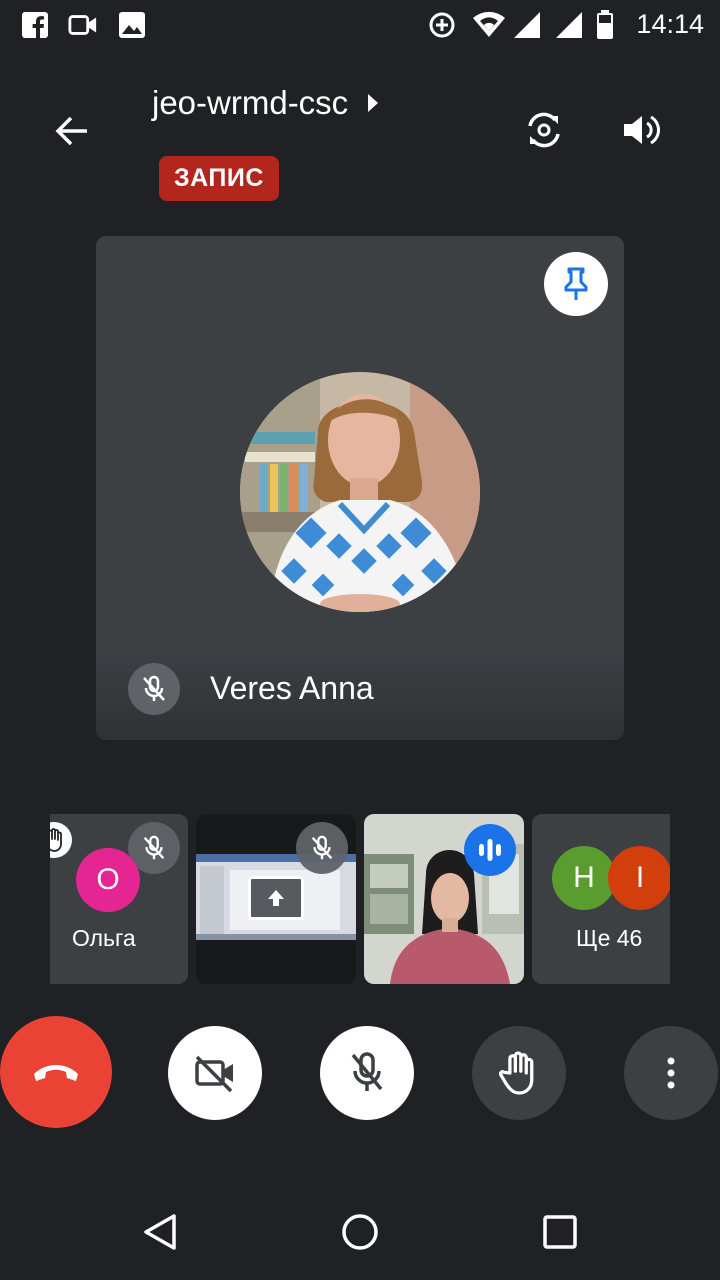 The image size is (720, 1280). Describe the element at coordinates (360, 25) in the screenshot. I see `status-bar: 14:14` at that location.